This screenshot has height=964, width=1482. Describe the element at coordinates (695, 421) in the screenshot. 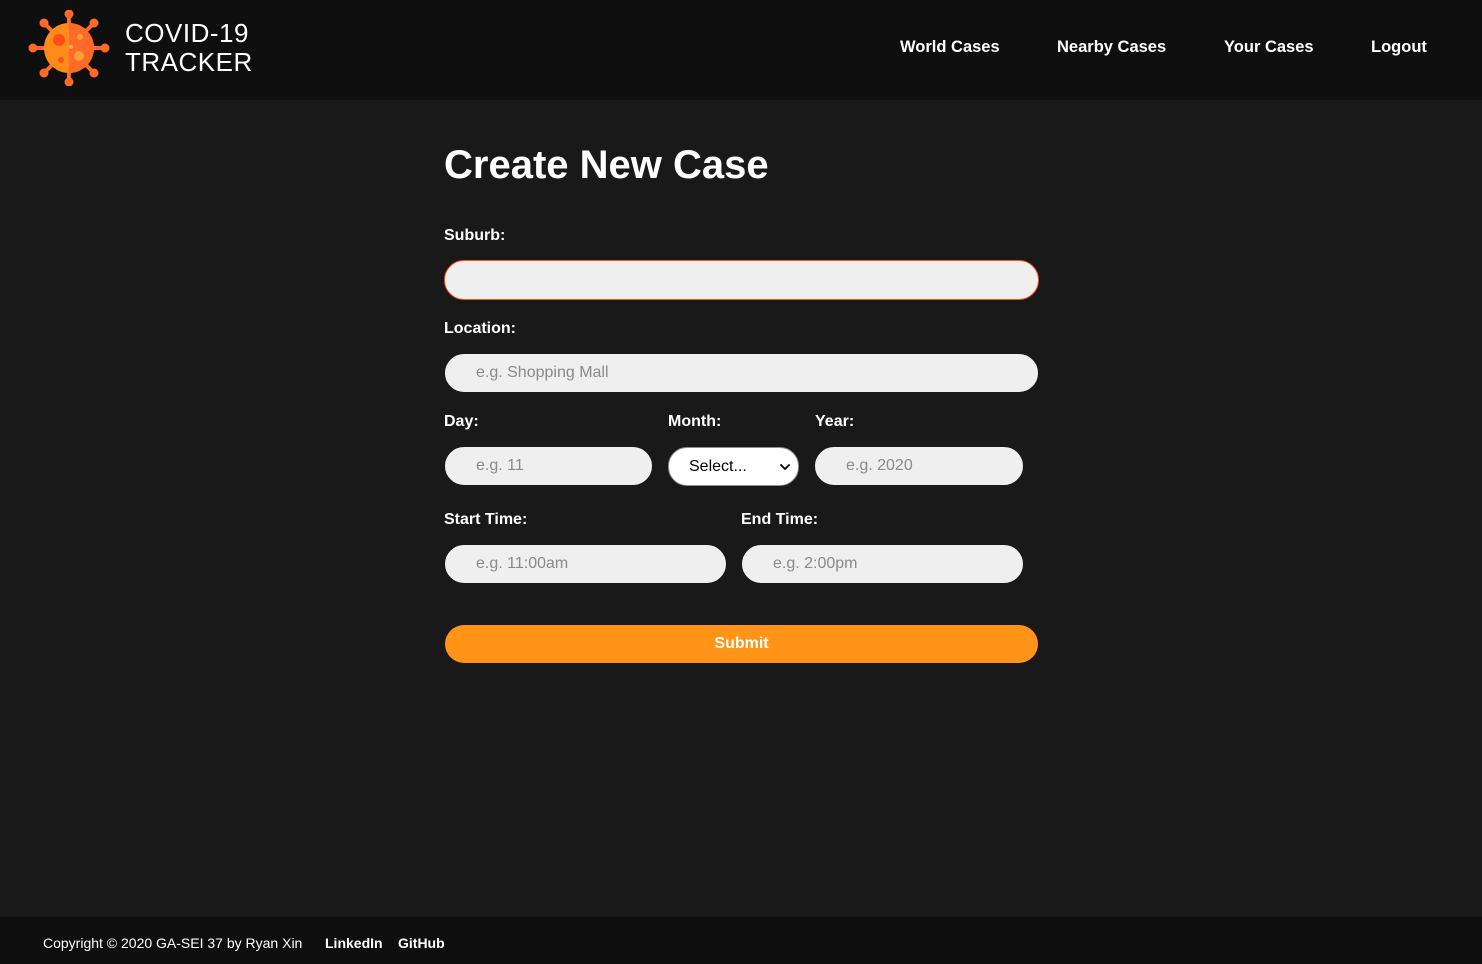

I see `month-label: Month:` at that location.